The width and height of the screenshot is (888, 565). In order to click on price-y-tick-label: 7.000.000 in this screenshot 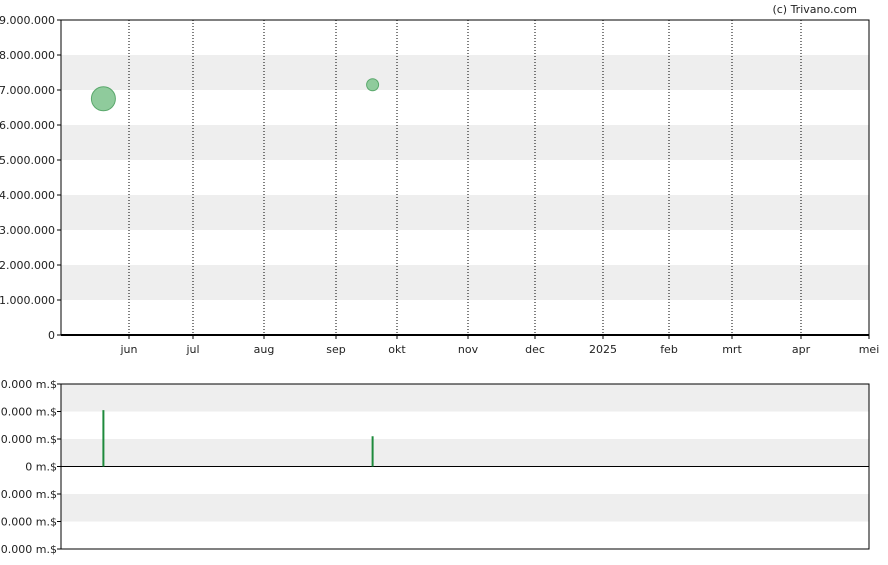, I will do `click(27, 90)`.